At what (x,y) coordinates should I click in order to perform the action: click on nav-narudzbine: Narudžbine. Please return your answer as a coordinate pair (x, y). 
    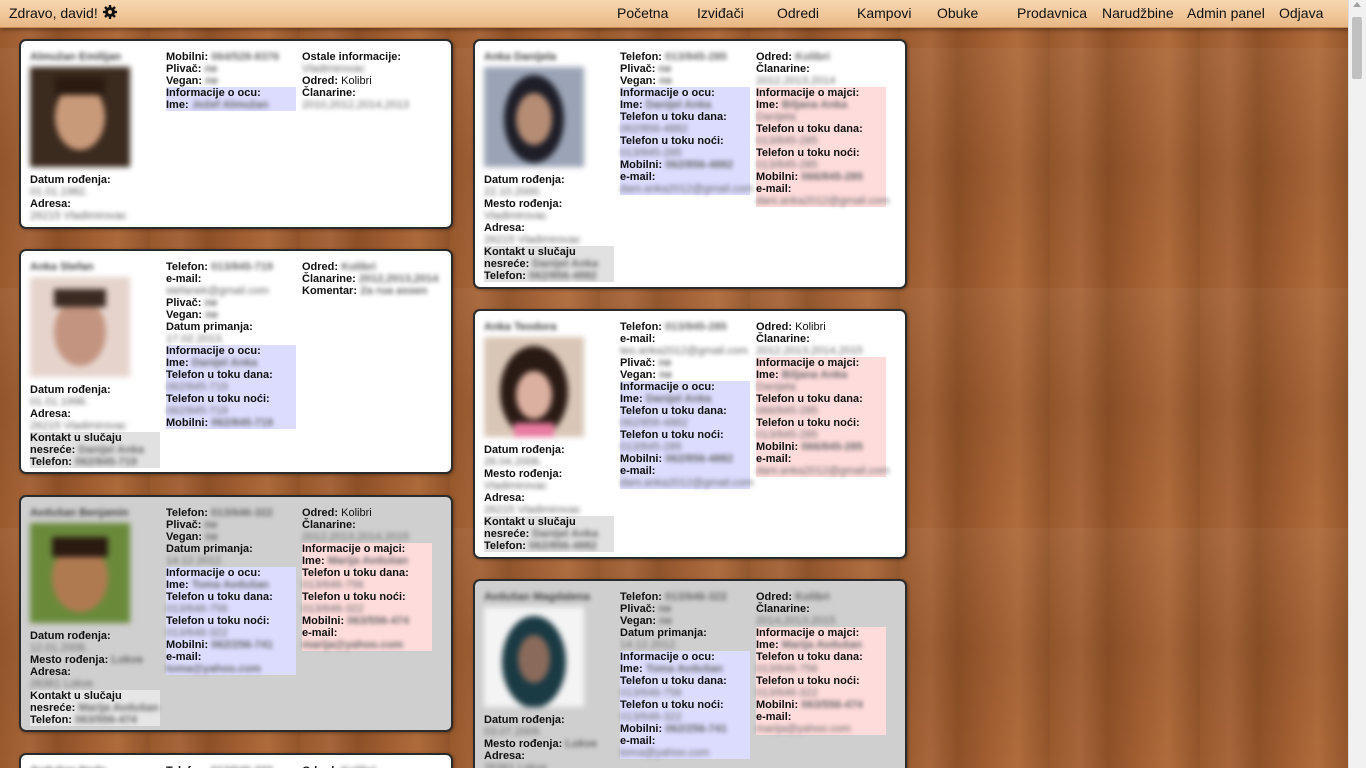
    Looking at the image, I should click on (1138, 13).